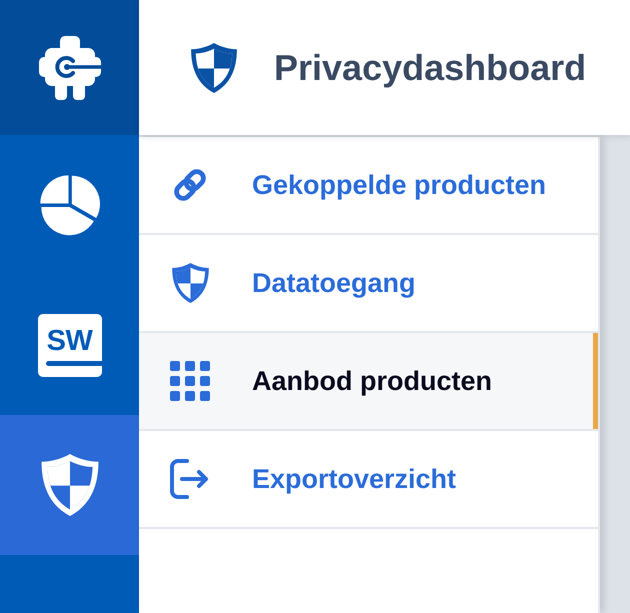 Image resolution: width=630 pixels, height=613 pixels. I want to click on sidebar-button, so click(69, 485).